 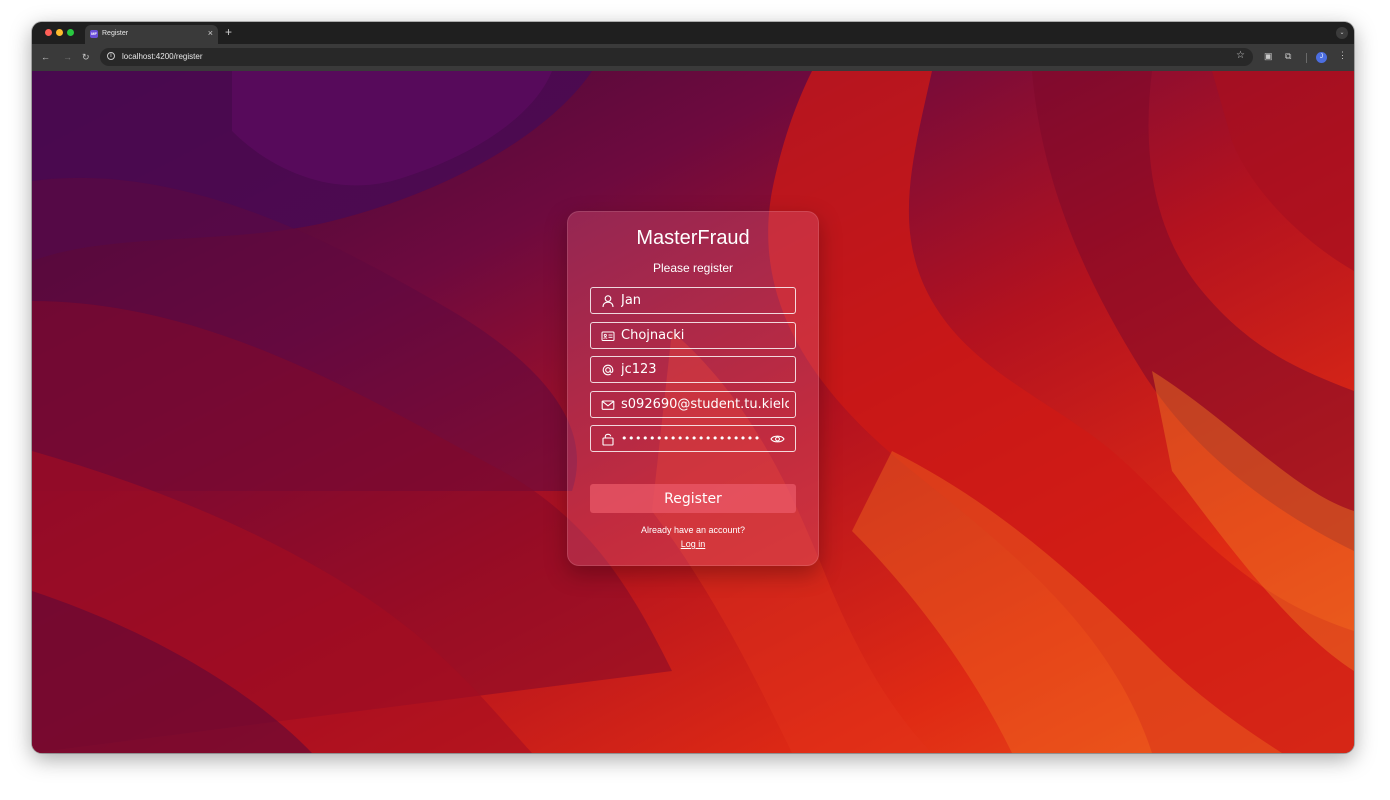 I want to click on favicon-icon: MF, so click(x=94, y=34).